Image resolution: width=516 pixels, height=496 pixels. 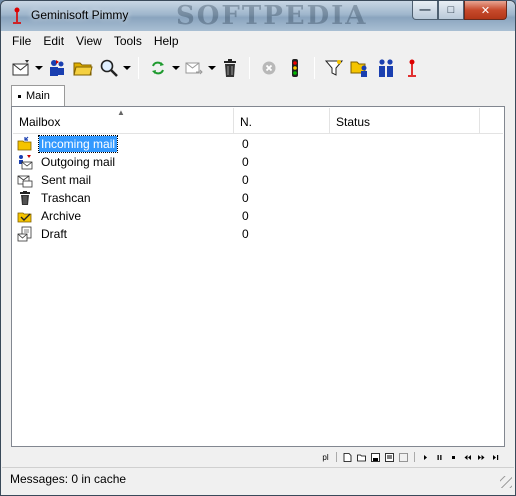 I want to click on window-title: Geminisoft Pimmy, so click(x=80, y=15).